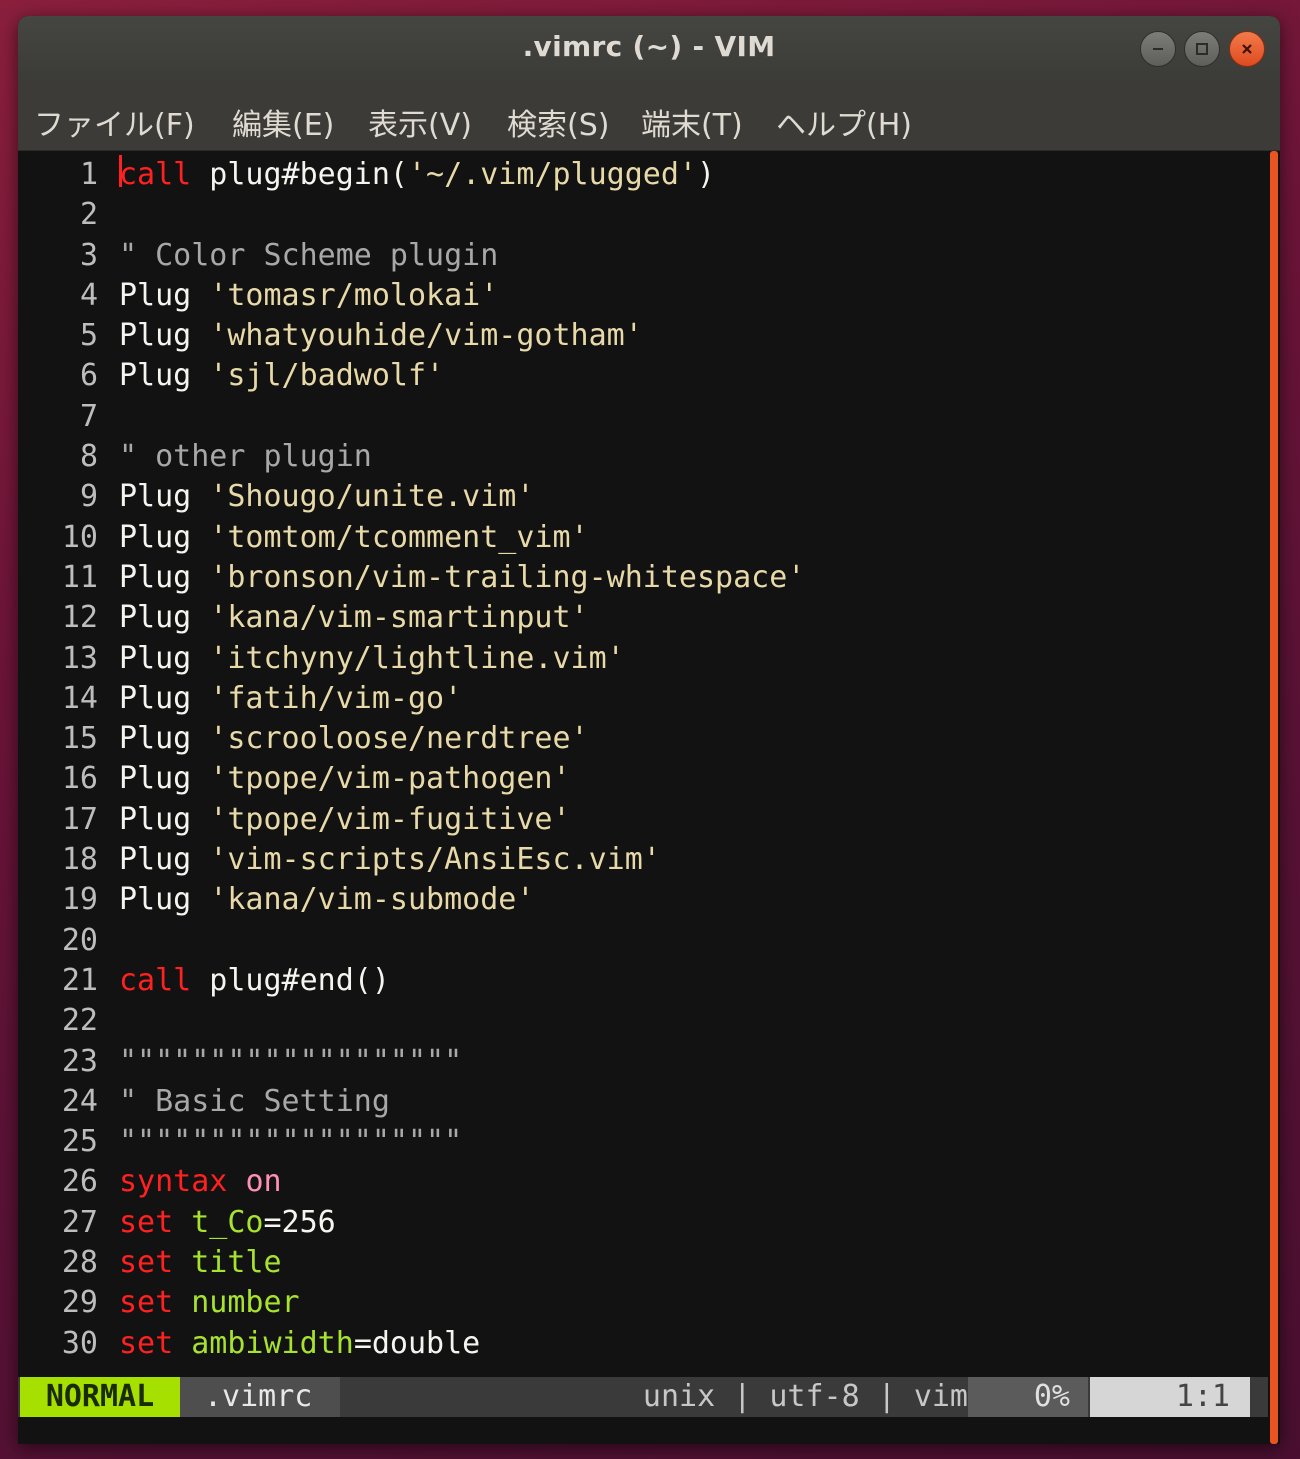 The width and height of the screenshot is (1300, 1459). I want to click on code-line: 2, so click(643, 215).